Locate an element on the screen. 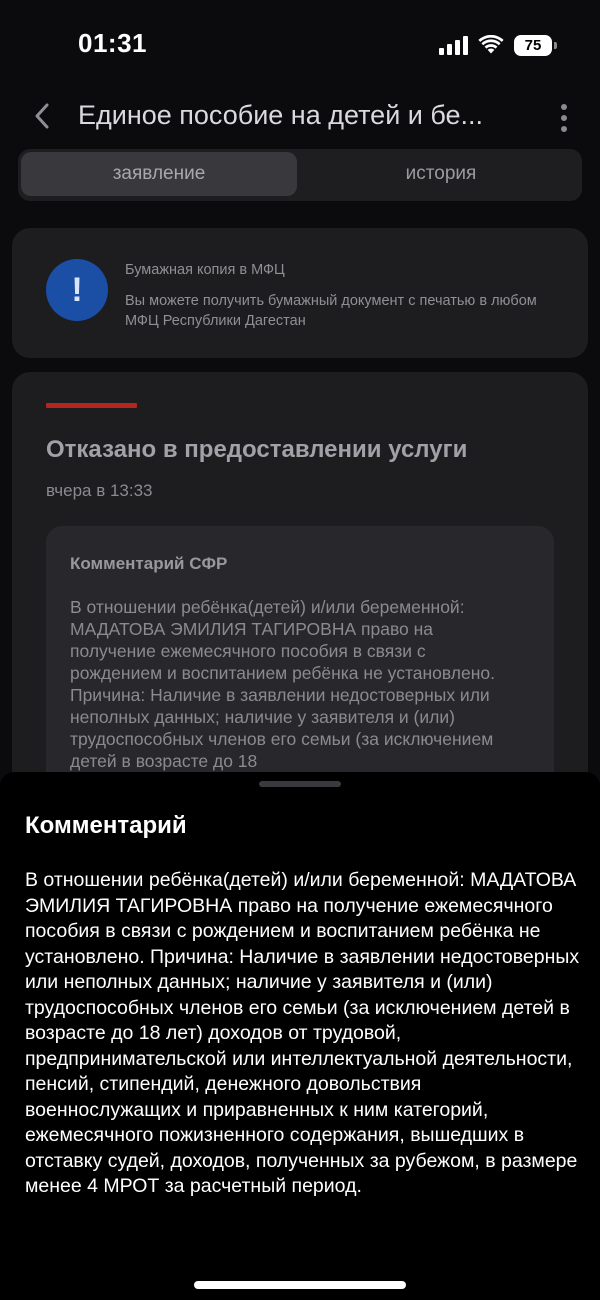 Image resolution: width=600 pixels, height=1300 pixels. back-button is located at coordinates (42, 116).